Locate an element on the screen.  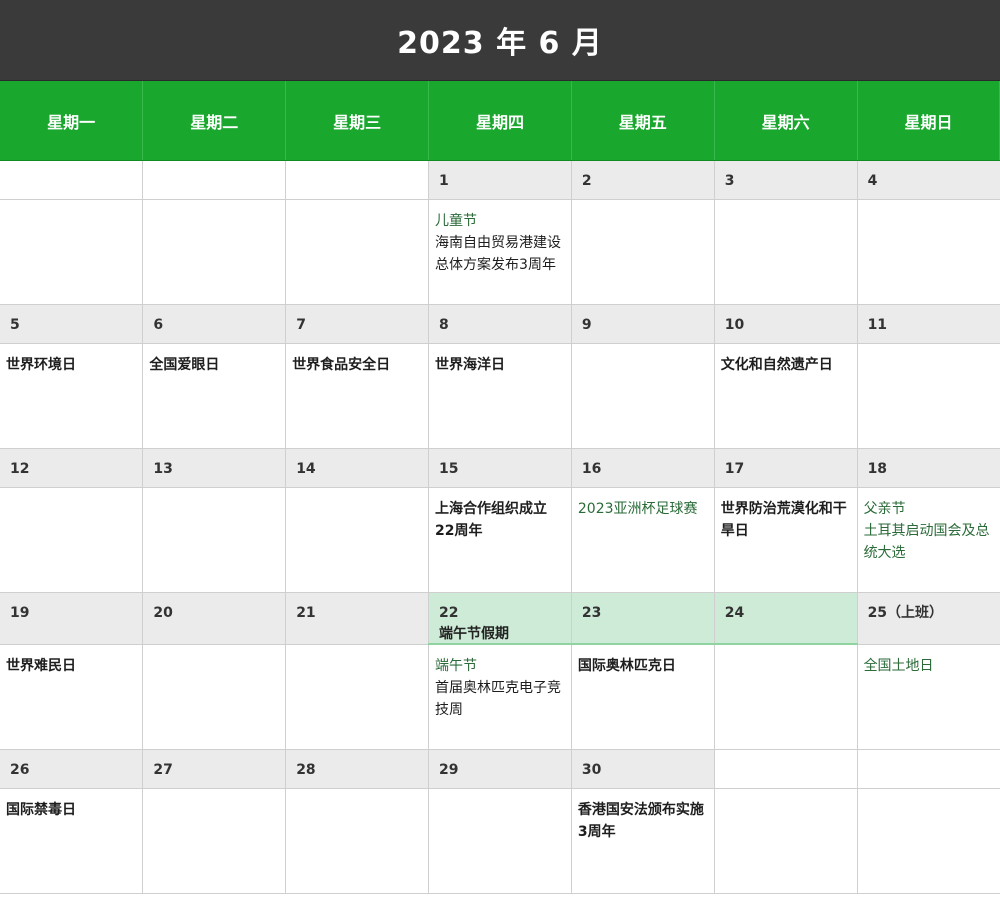
date-number: 23 is located at coordinates (591, 613).